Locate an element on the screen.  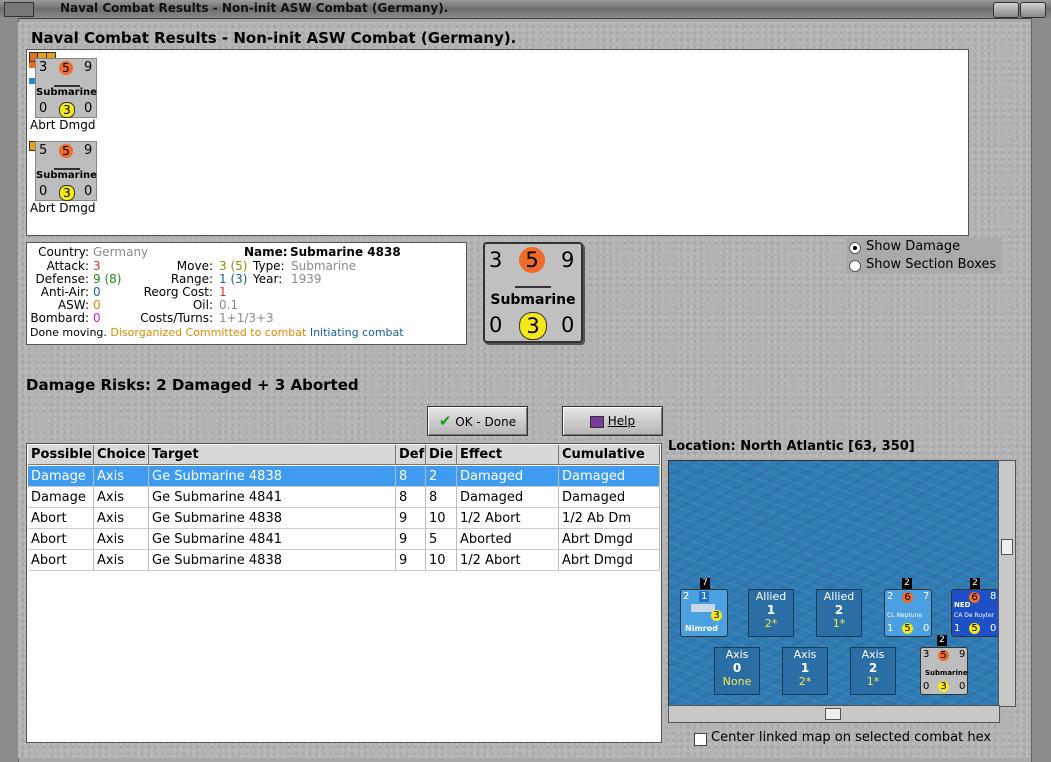
unit-counter-de-ruyter: NED 6 8 CA De Ruyter 1 5 0 is located at coordinates (975, 613).